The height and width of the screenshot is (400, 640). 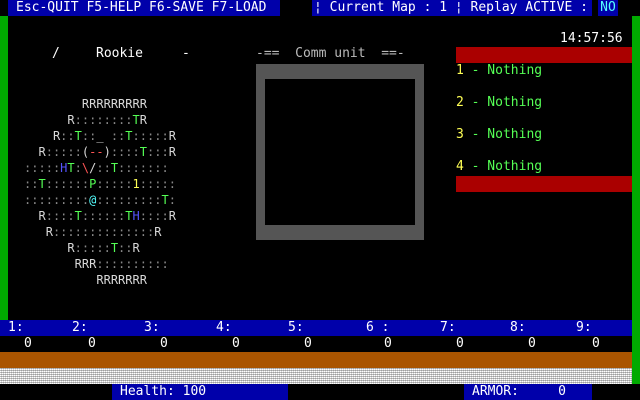 I want to click on inventory-slot-1: 1 - Nothing, so click(x=499, y=70).